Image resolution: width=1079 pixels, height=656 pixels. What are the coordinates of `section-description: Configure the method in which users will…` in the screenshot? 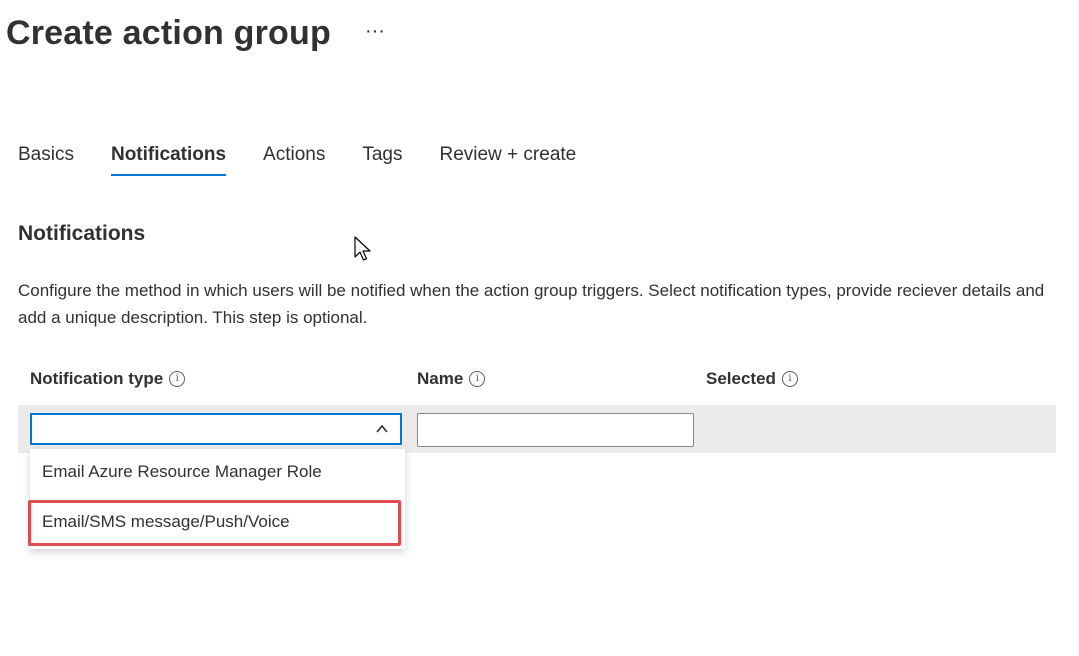 It's located at (531, 304).